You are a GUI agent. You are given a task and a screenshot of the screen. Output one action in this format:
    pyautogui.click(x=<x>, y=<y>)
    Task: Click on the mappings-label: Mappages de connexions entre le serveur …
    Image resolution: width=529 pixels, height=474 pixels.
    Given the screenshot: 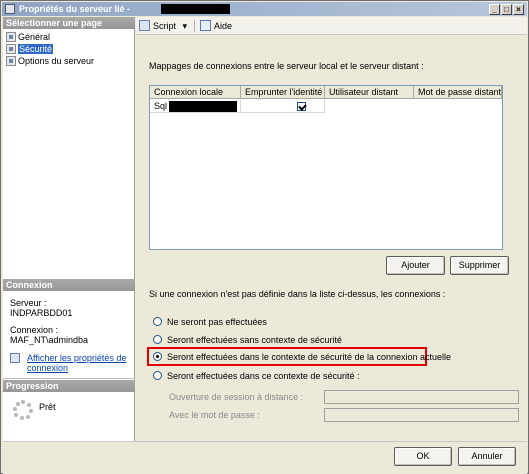 What is the action you would take?
    pyautogui.click(x=286, y=66)
    